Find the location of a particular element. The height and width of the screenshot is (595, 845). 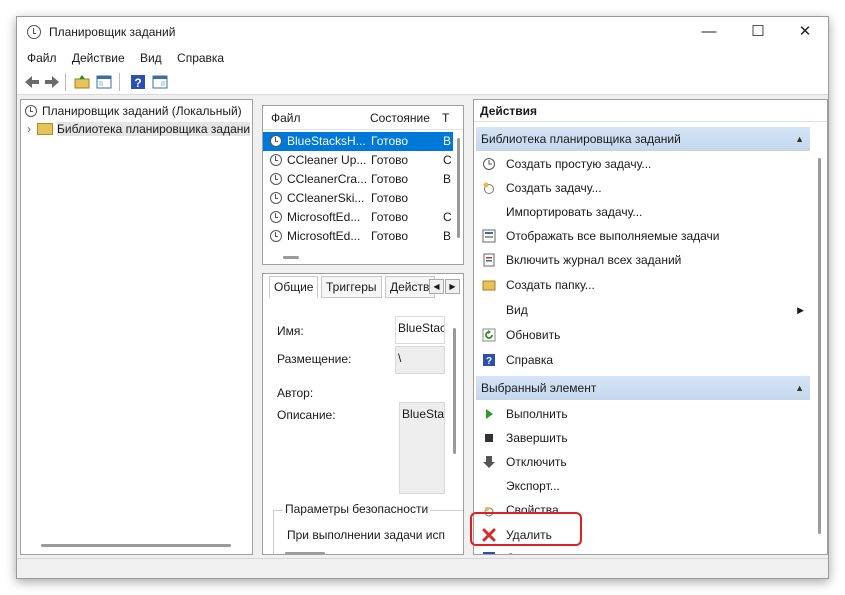

folder-up-icon is located at coordinates (82, 82).